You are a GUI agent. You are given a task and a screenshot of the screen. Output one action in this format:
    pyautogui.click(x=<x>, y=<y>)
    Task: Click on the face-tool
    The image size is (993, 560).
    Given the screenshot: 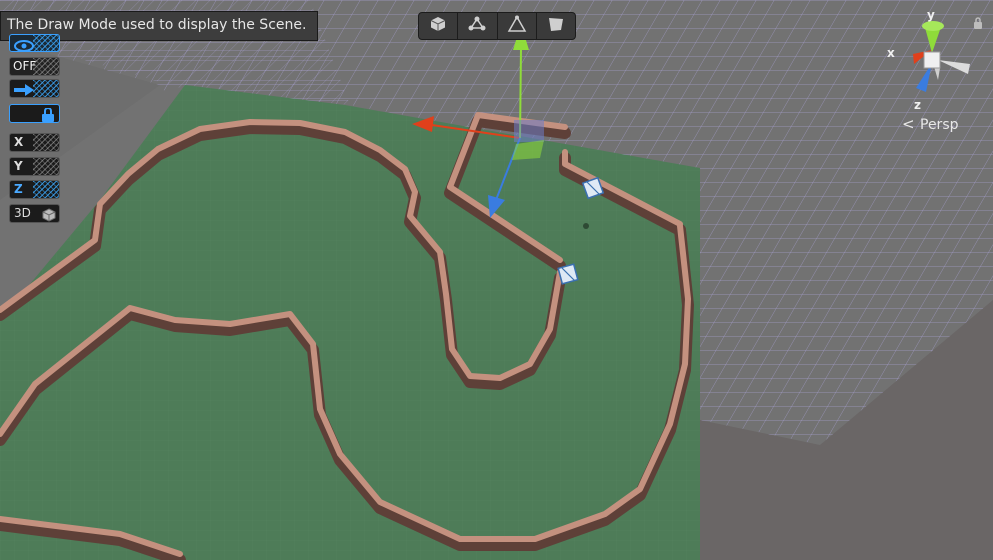 What is the action you would take?
    pyautogui.click(x=556, y=26)
    